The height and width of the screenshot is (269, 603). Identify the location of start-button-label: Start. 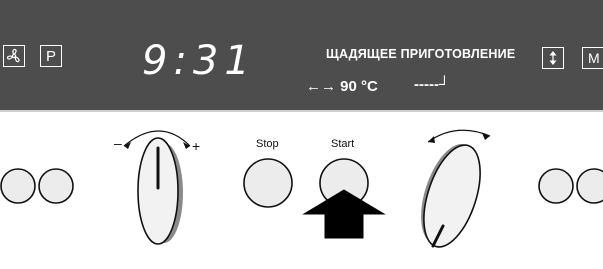
(343, 144).